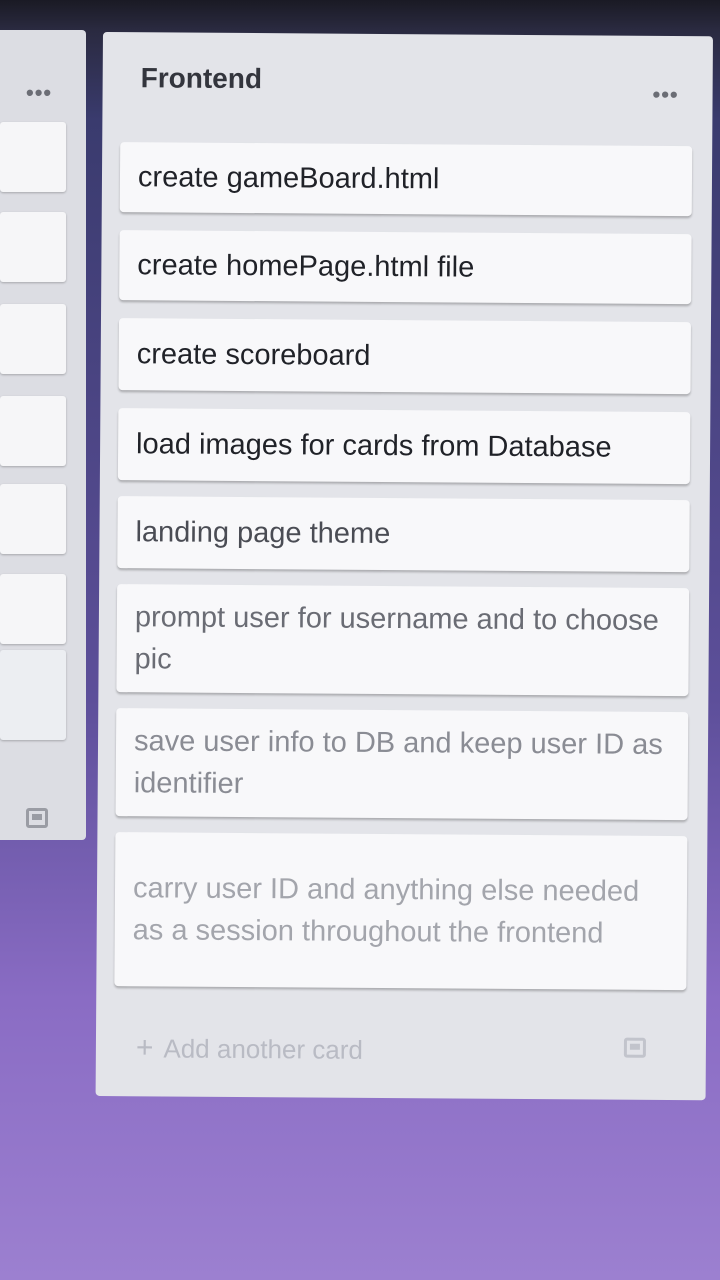 This screenshot has width=720, height=1280. What do you see at coordinates (366, 1049) in the screenshot?
I see `add-card-button: + Add another card` at bounding box center [366, 1049].